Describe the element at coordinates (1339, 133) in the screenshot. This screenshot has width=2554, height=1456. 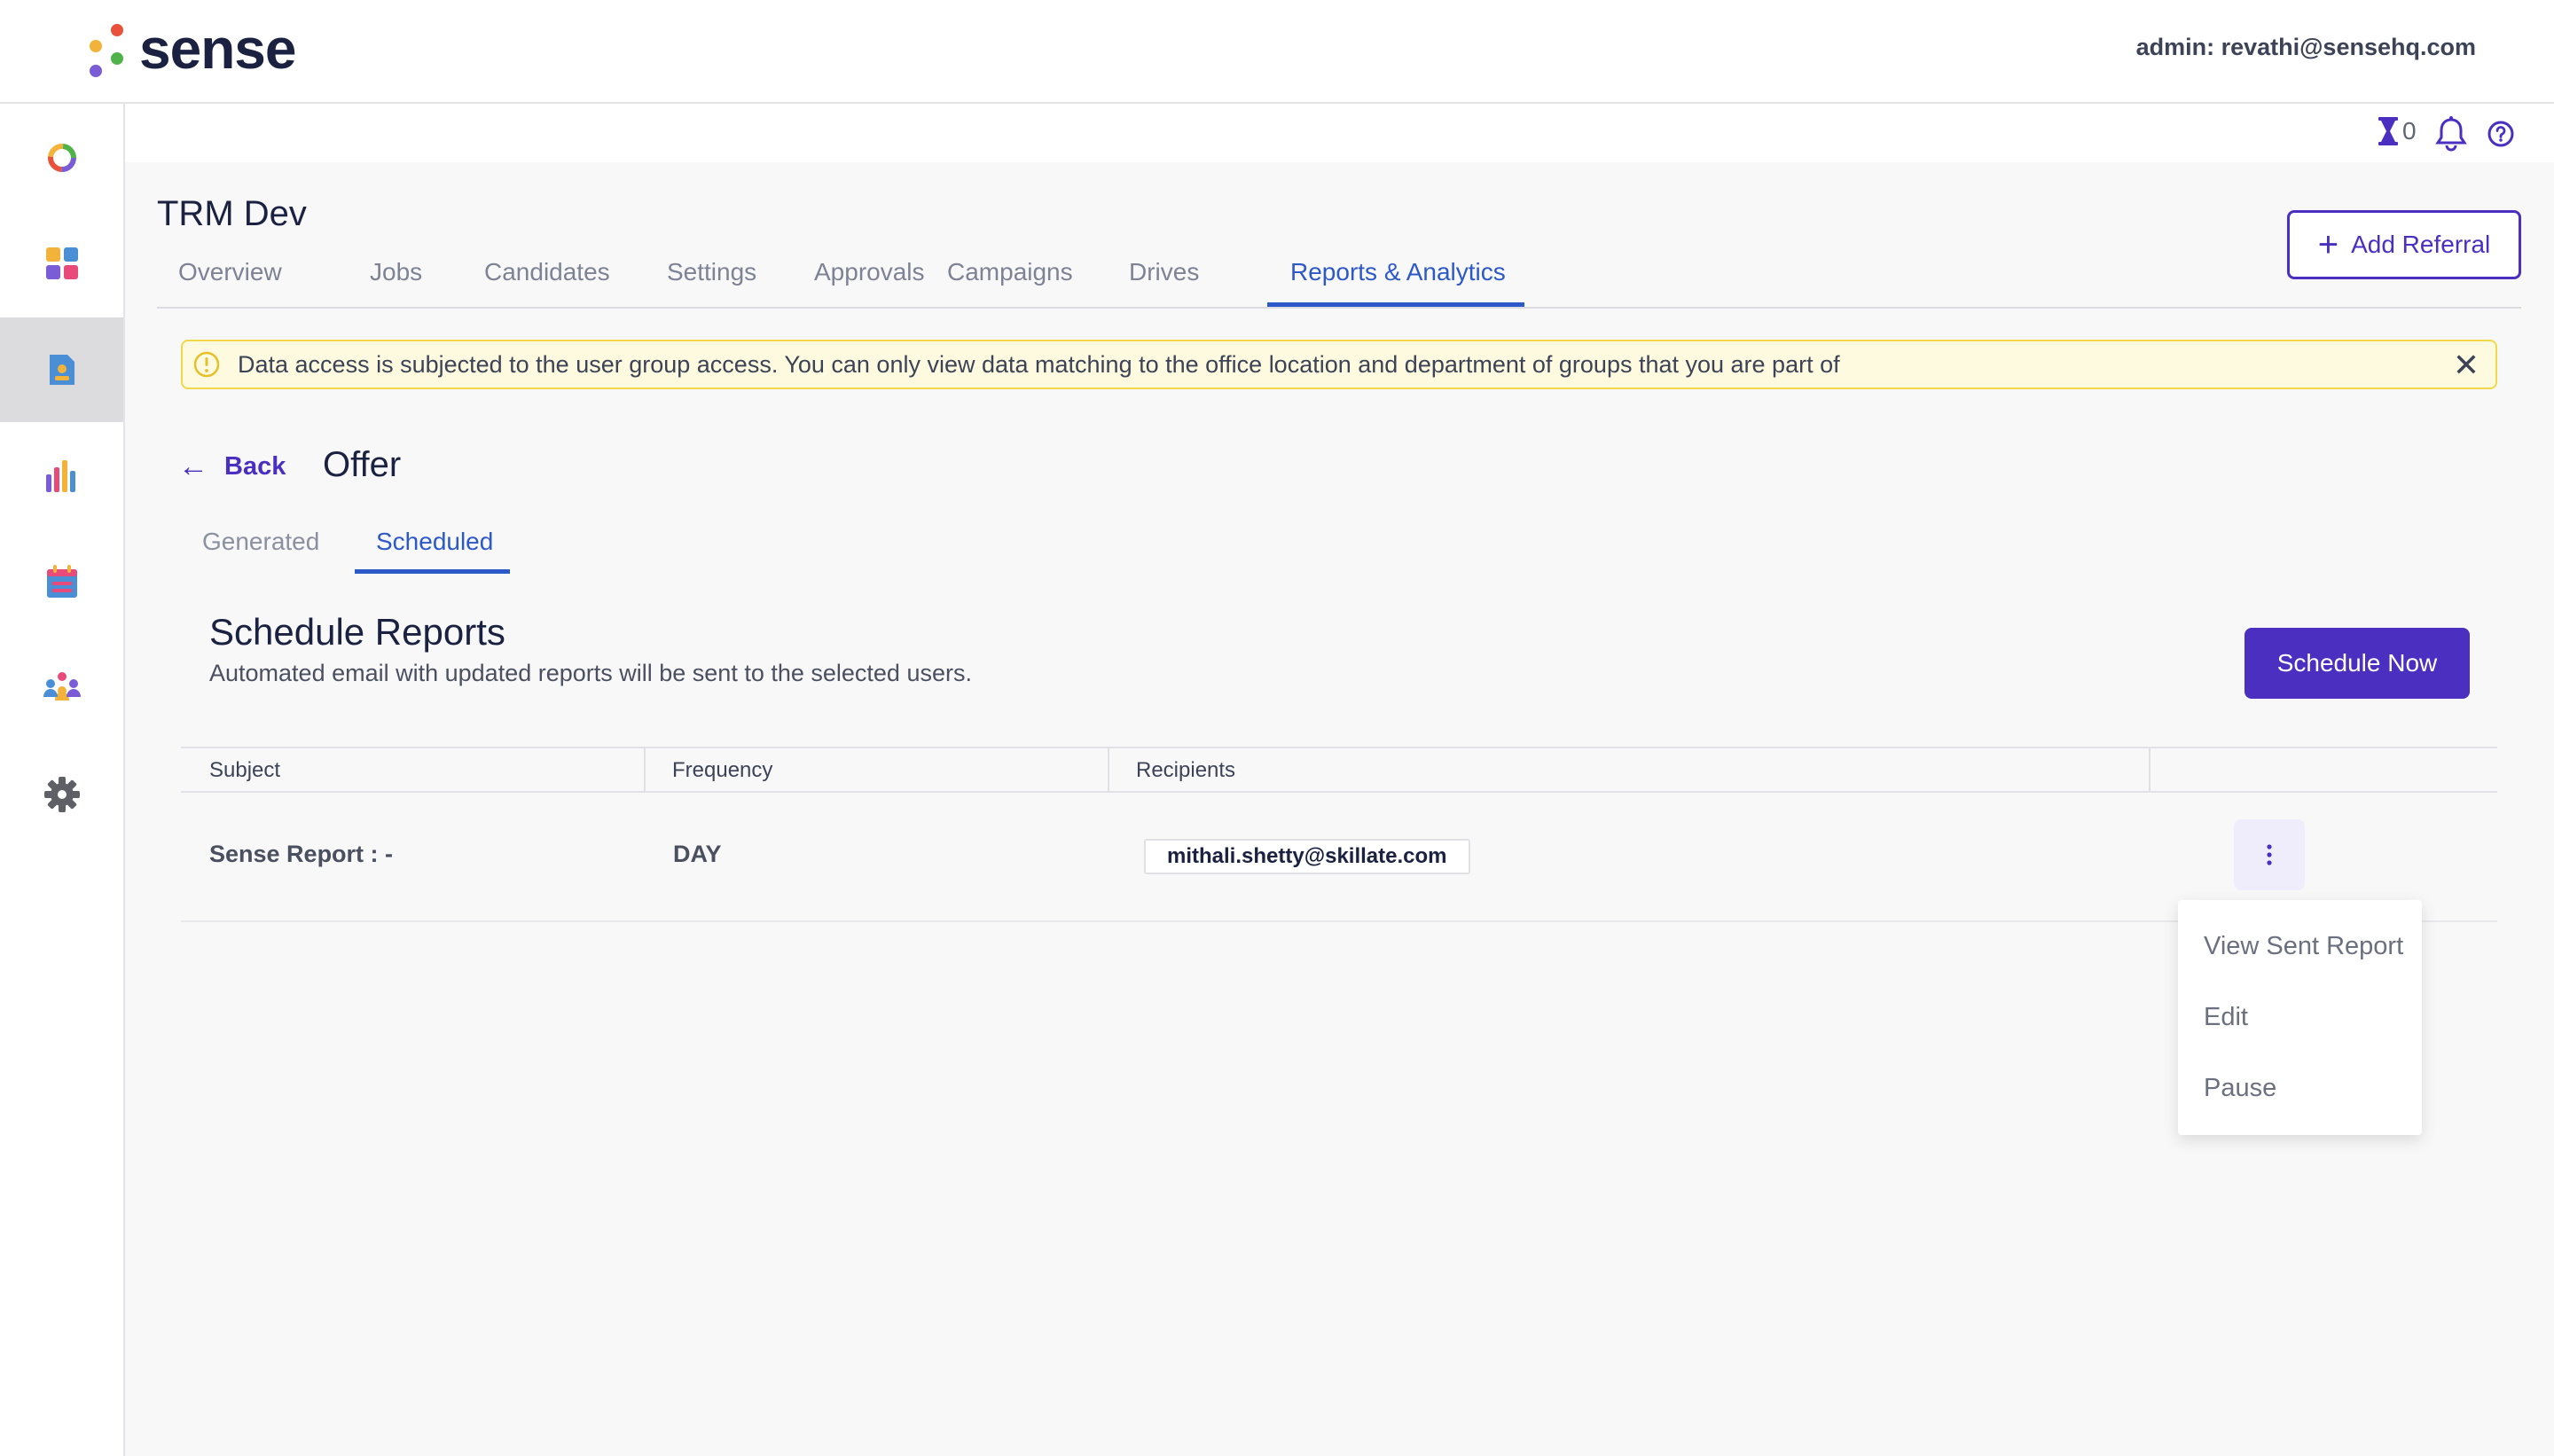
I see `utility-bar: 0` at that location.